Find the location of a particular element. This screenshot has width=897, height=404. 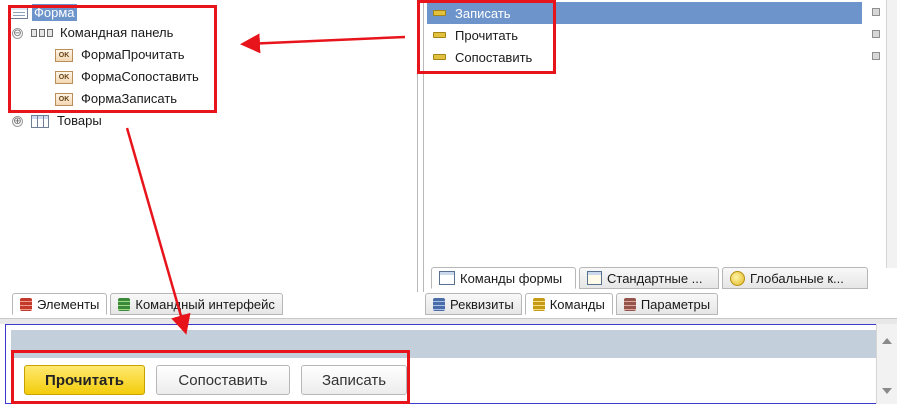

arrow-to-preview is located at coordinates (158, 231).